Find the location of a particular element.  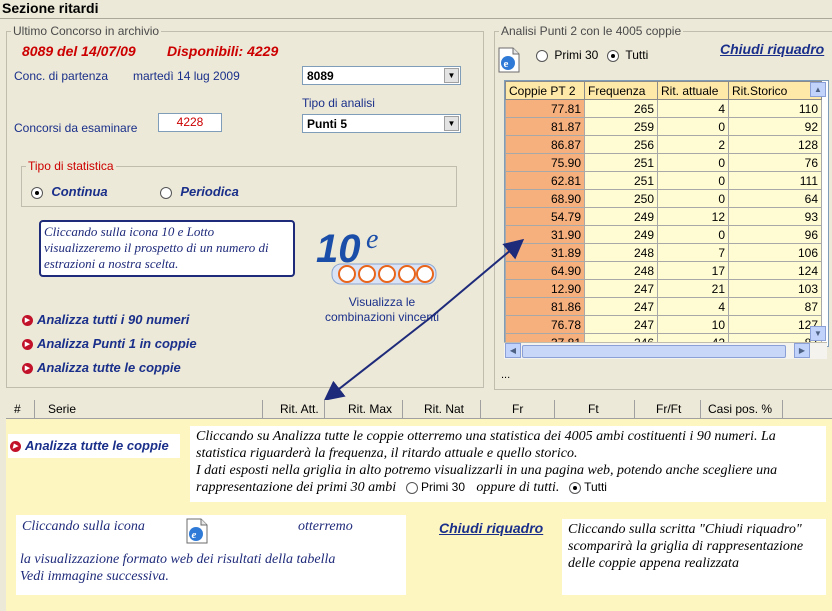

col-header: Rit. Att. is located at coordinates (299, 409).